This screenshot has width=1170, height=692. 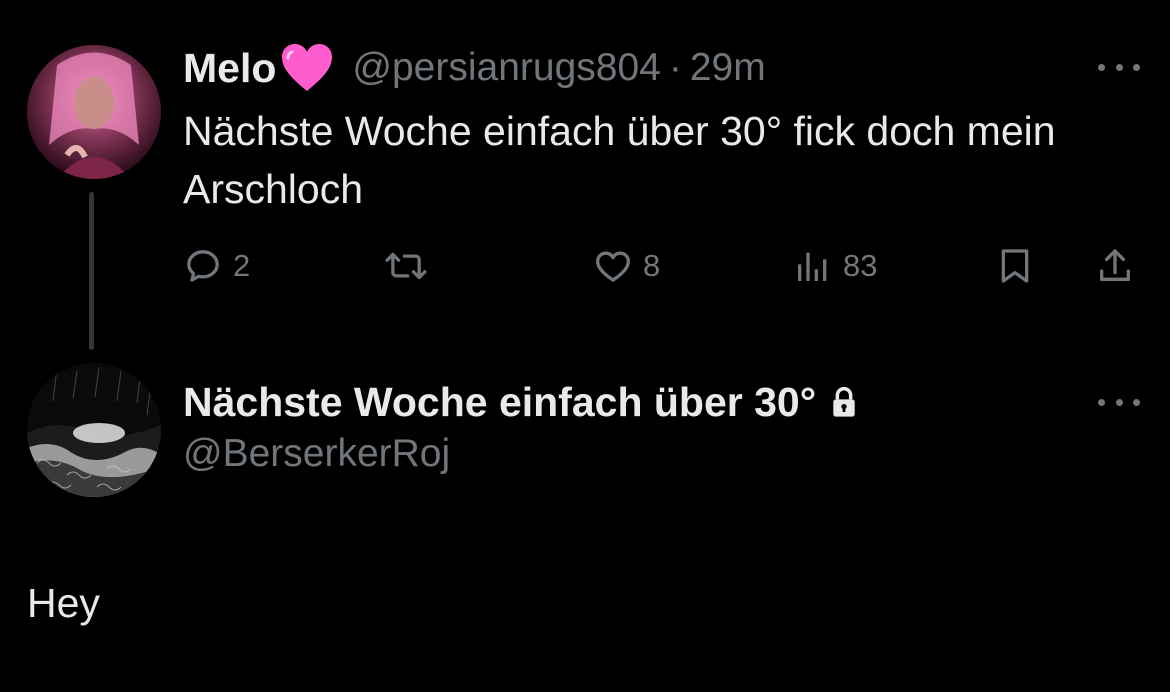 I want to click on reply-author-handle: @BerserkerRoj, so click(x=316, y=454).